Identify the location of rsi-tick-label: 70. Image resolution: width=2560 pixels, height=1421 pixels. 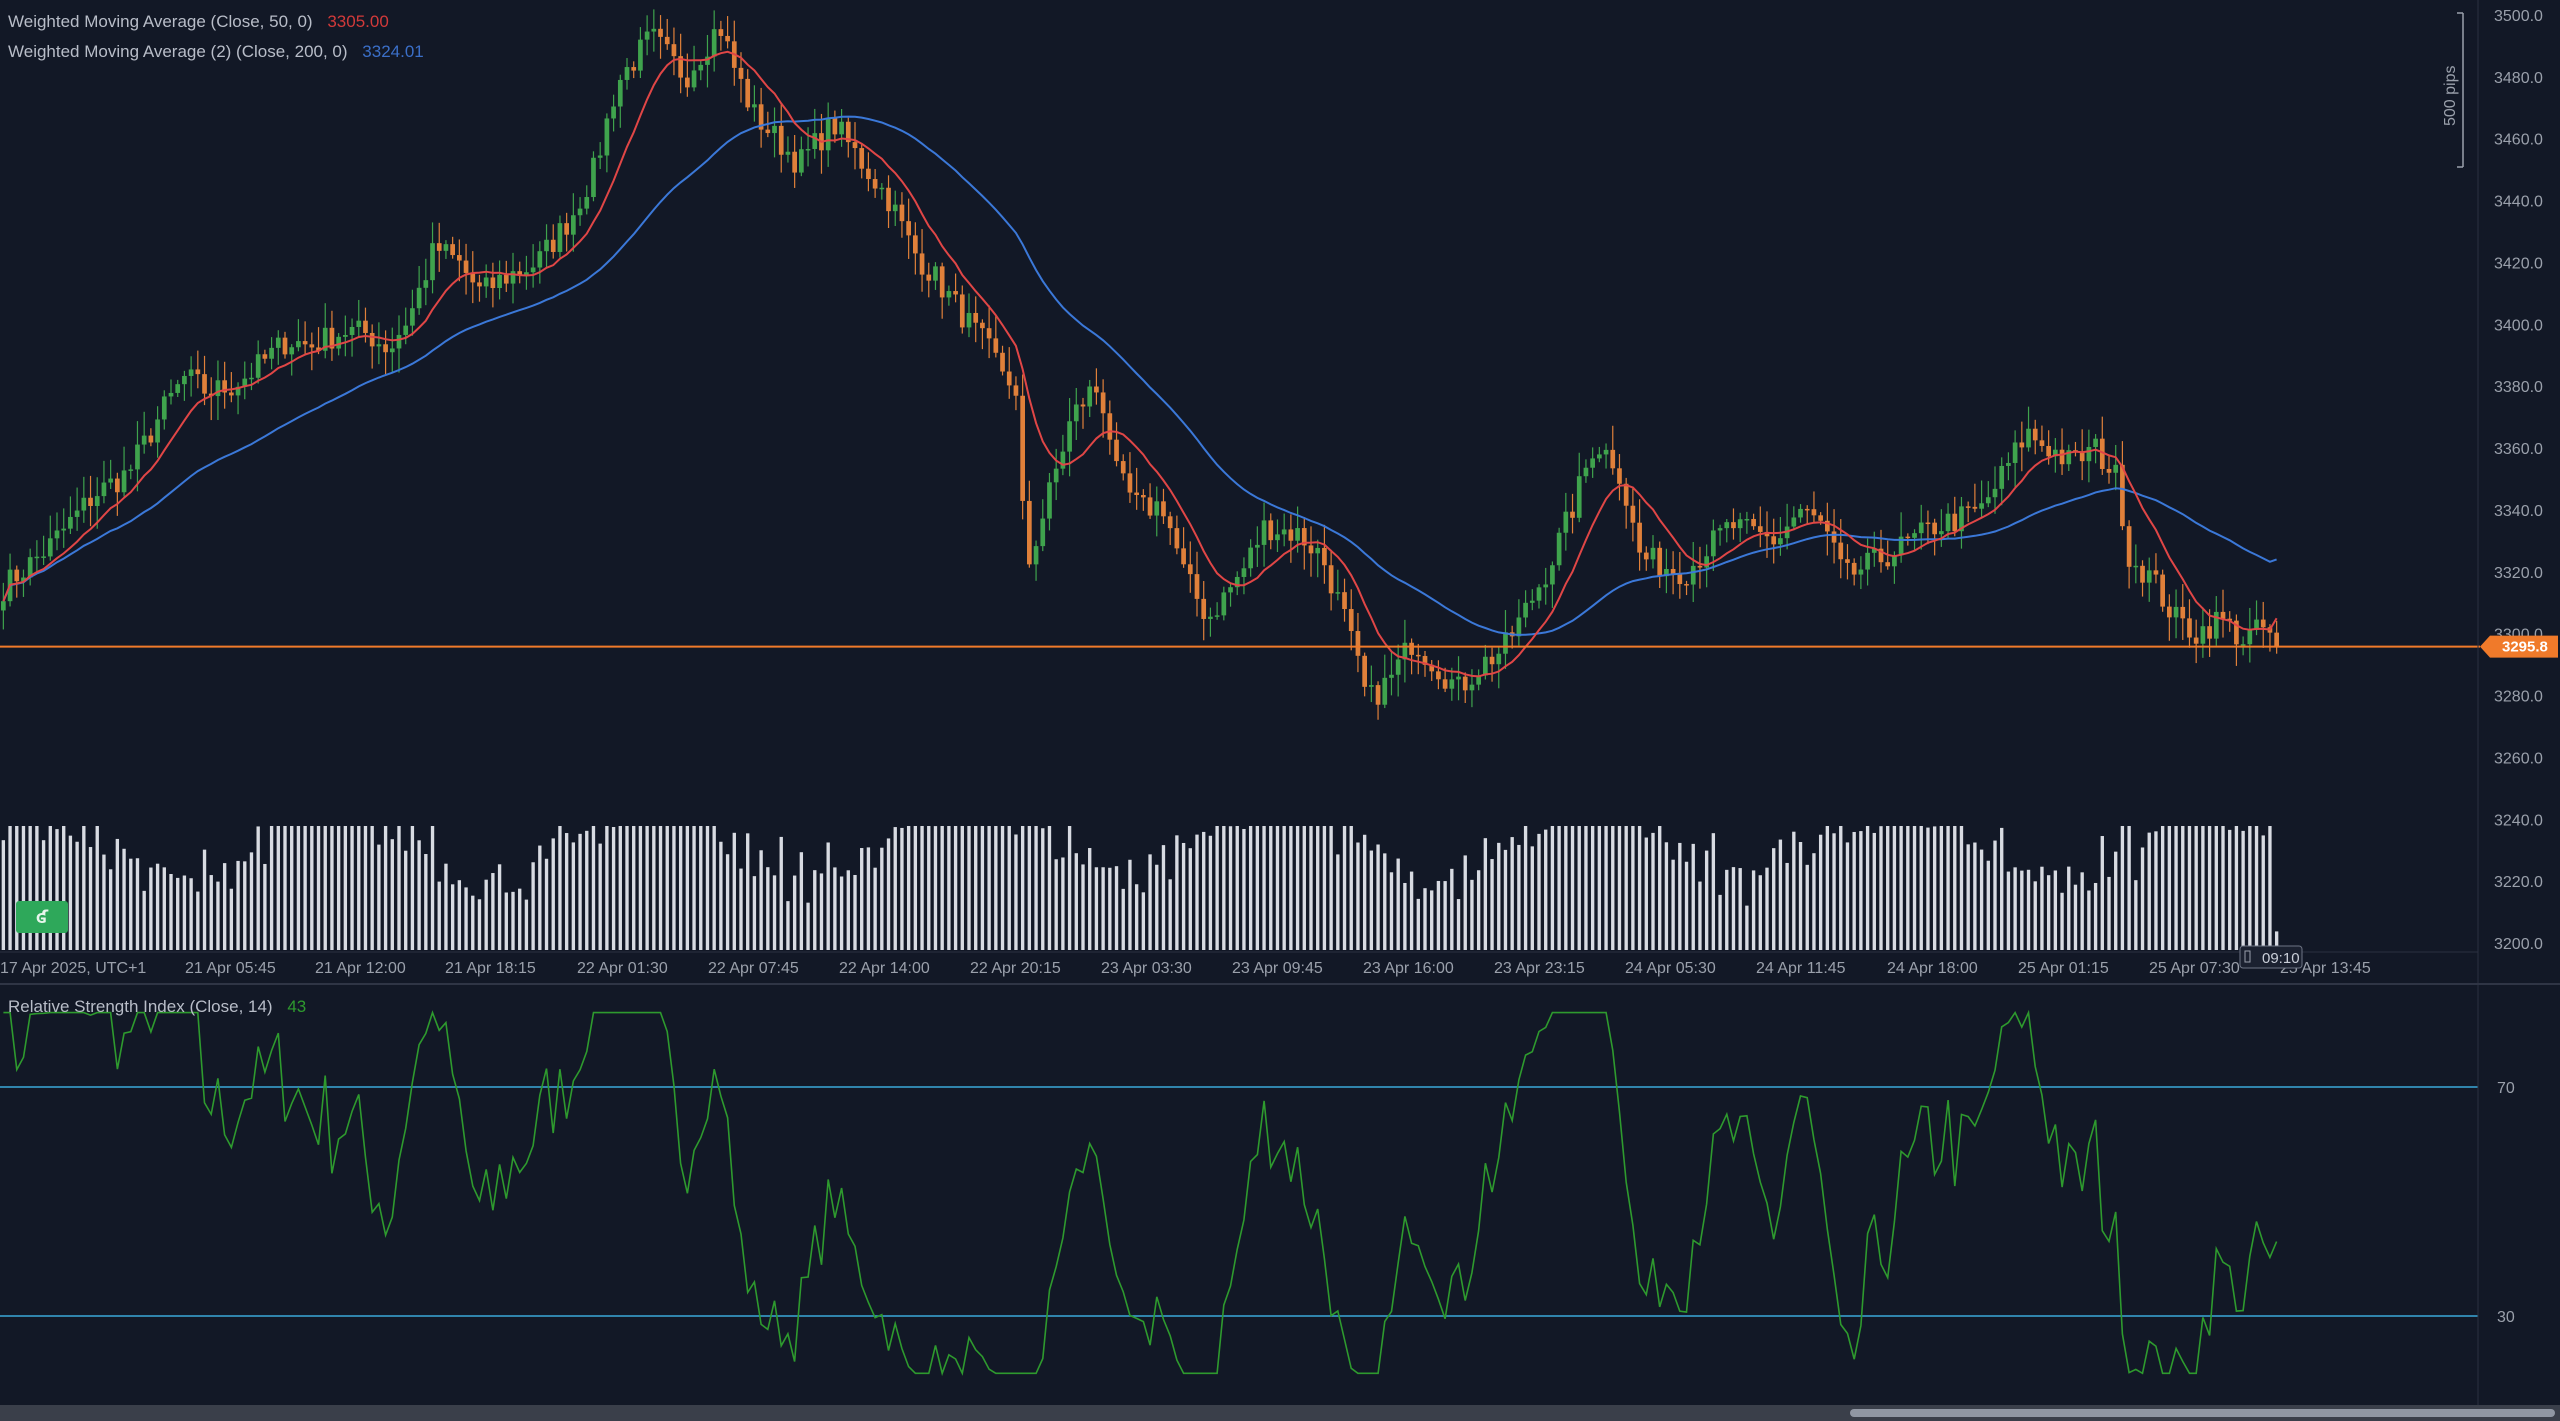
(2506, 1088).